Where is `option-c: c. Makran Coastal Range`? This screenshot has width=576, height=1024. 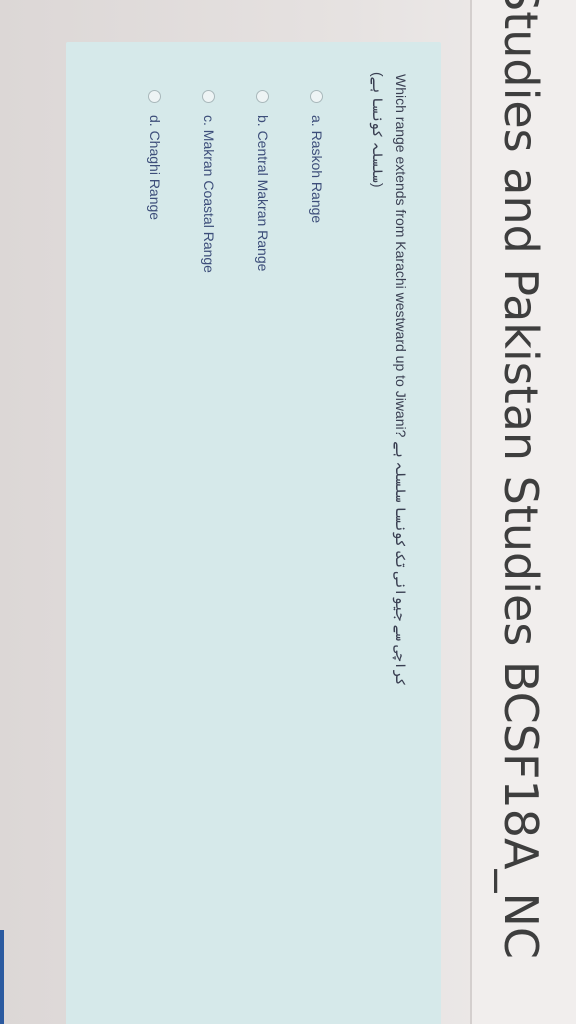
option-c: c. Makran Coastal Range is located at coordinates (209, 181).